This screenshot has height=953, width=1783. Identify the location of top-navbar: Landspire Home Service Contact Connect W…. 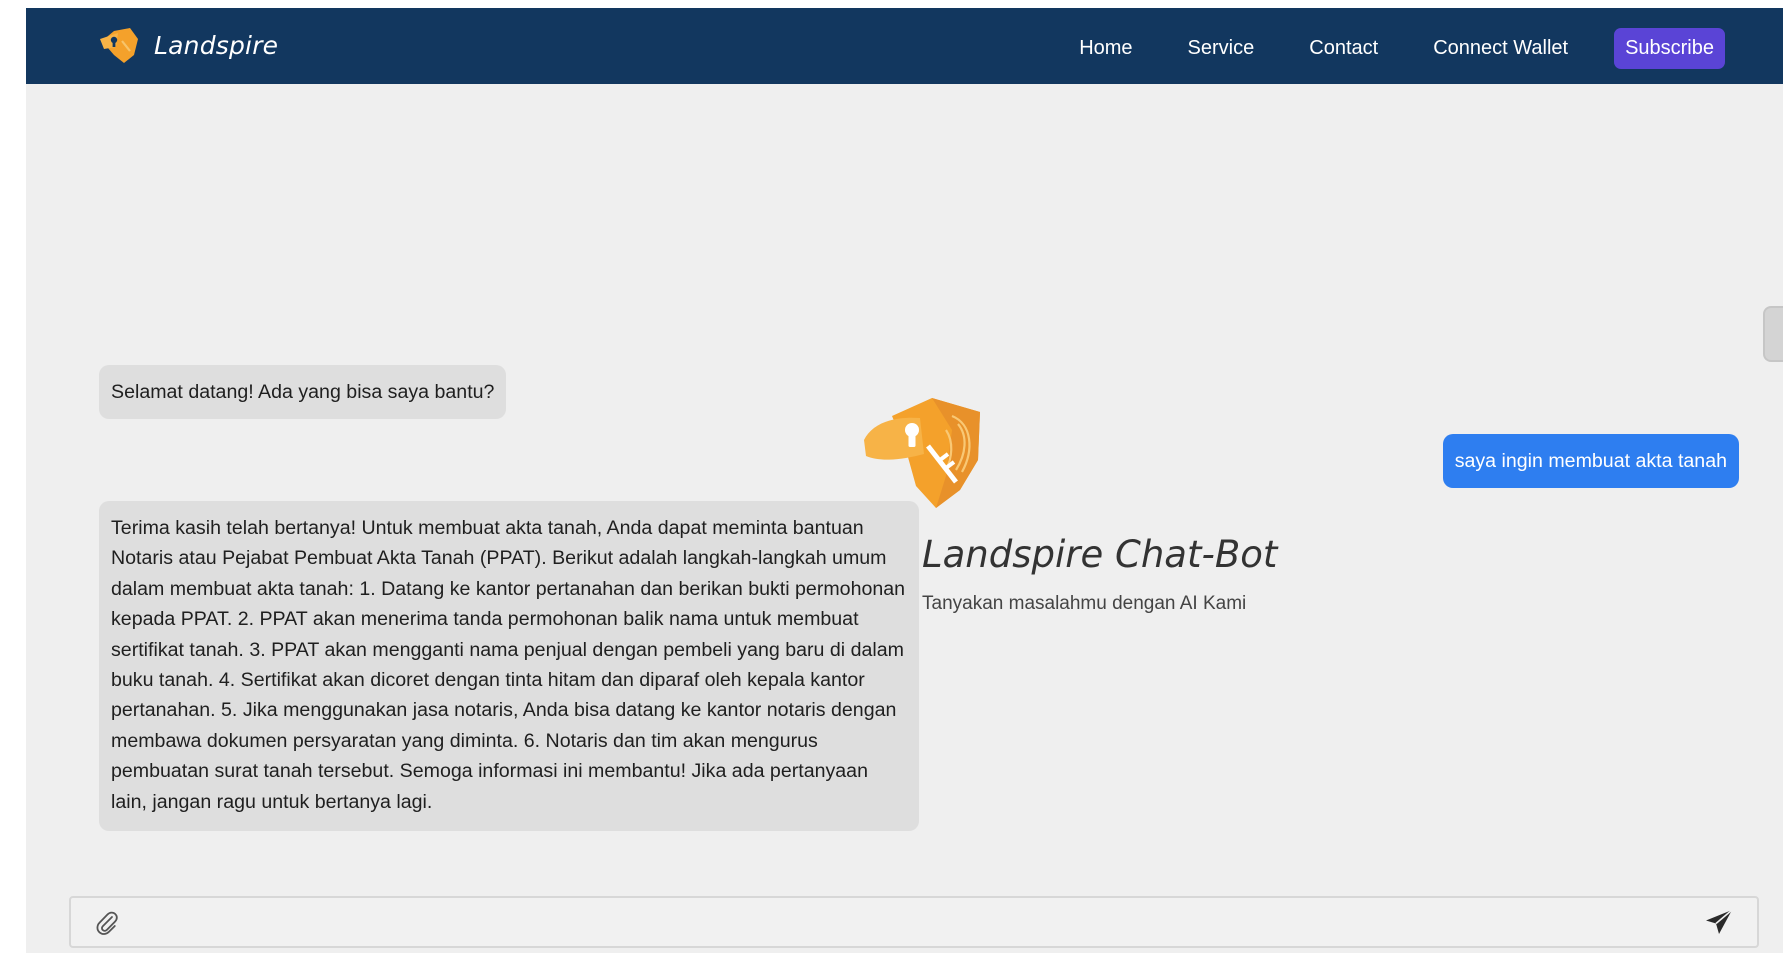
(904, 46).